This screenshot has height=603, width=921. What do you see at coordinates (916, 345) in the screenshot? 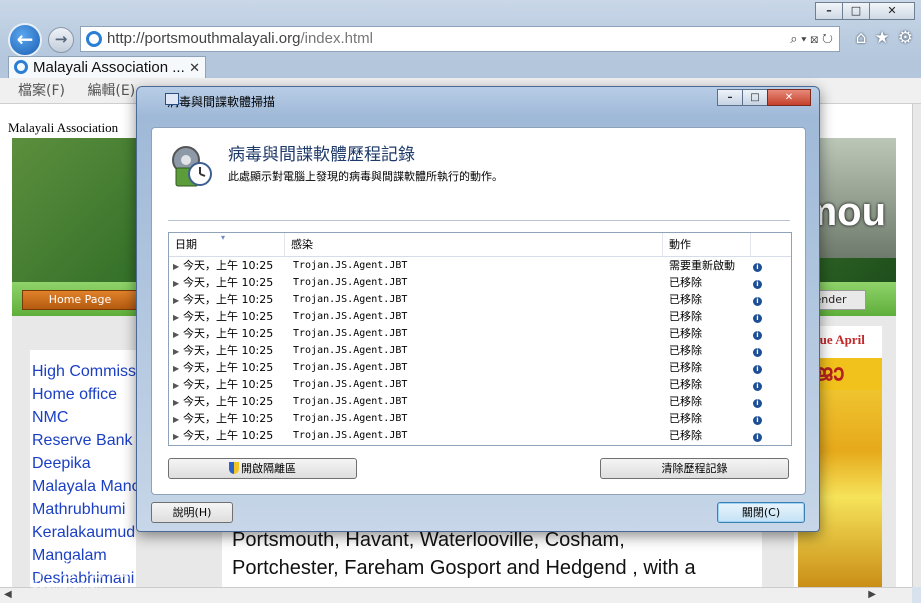
I see `vertical-scrollbar` at bounding box center [916, 345].